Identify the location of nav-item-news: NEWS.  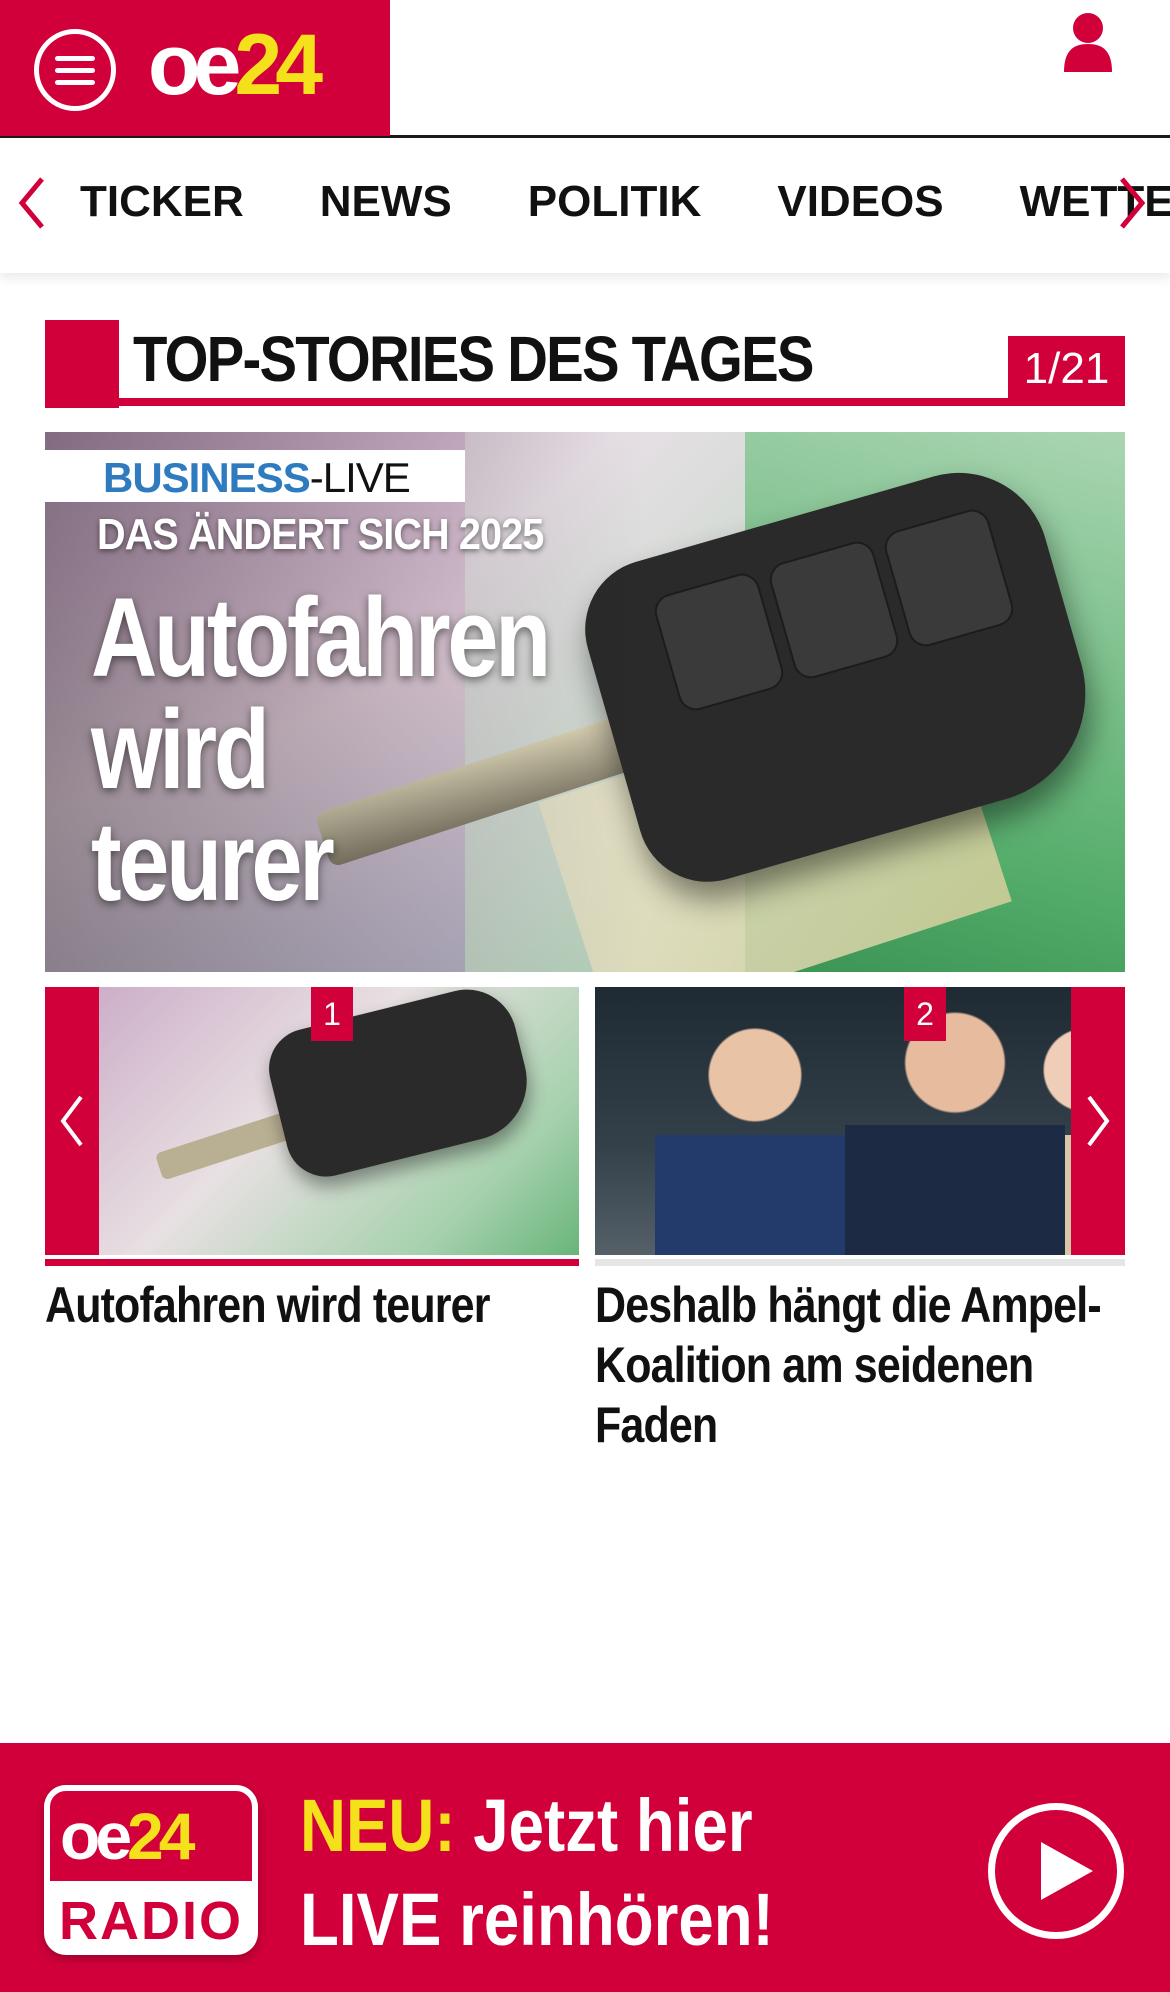
(386, 202).